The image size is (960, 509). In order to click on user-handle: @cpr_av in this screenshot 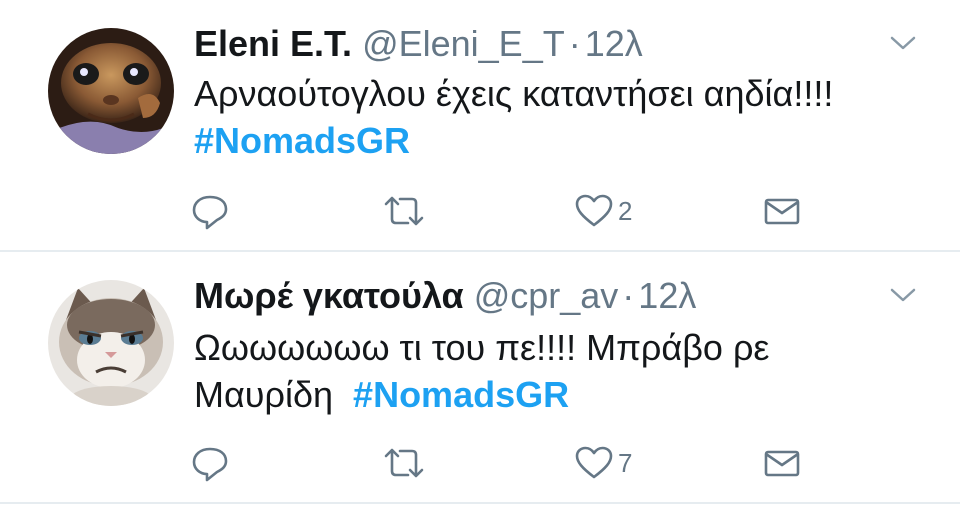, I will do `click(546, 295)`.